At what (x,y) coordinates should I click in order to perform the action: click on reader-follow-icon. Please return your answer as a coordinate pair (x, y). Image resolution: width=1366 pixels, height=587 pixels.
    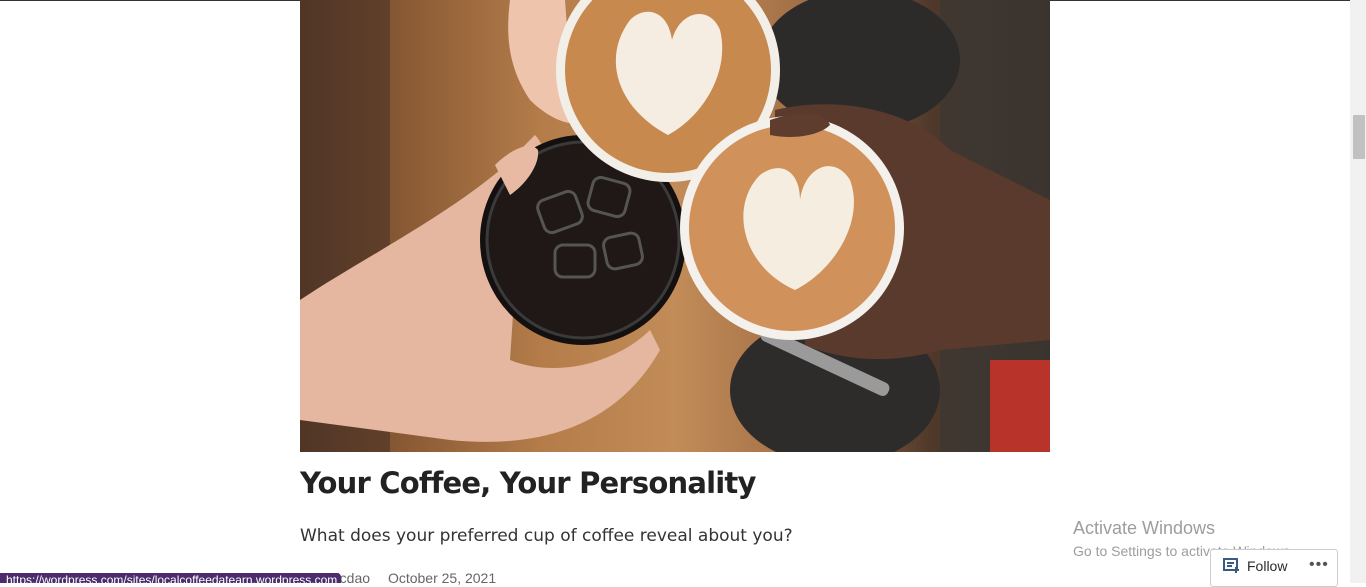
    Looking at the image, I should click on (1231, 565).